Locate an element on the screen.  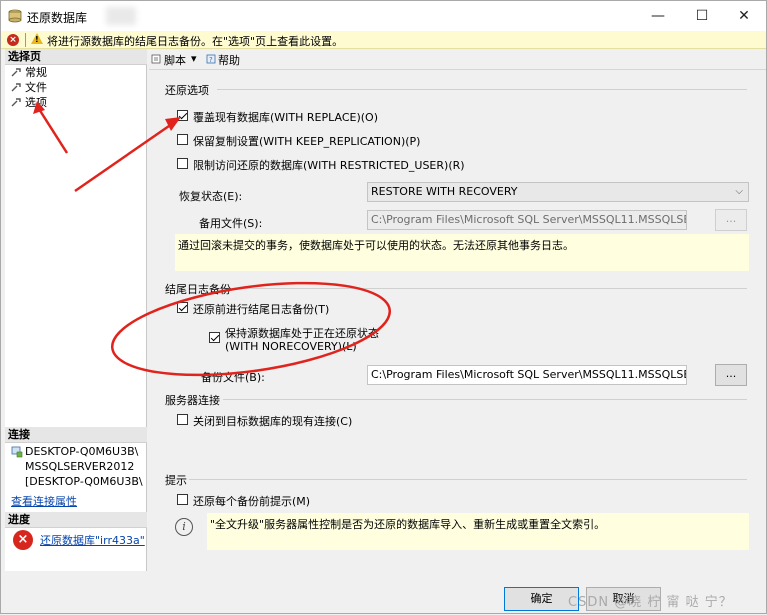
warning-exclamation-icon: ! is located at coordinates (37, 39).